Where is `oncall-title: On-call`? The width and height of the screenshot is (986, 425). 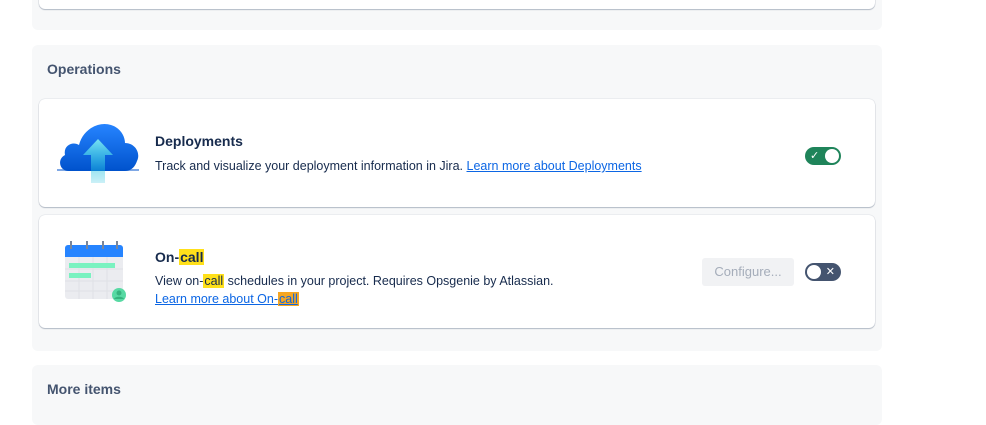 oncall-title: On-call is located at coordinates (180, 257).